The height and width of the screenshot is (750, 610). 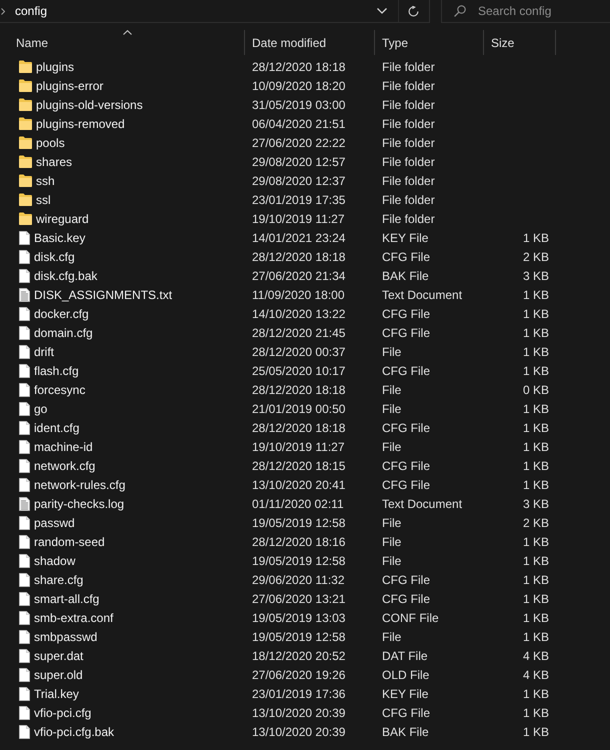 What do you see at coordinates (63, 713) in the screenshot?
I see `file-name: vfio-pci.cfg` at bounding box center [63, 713].